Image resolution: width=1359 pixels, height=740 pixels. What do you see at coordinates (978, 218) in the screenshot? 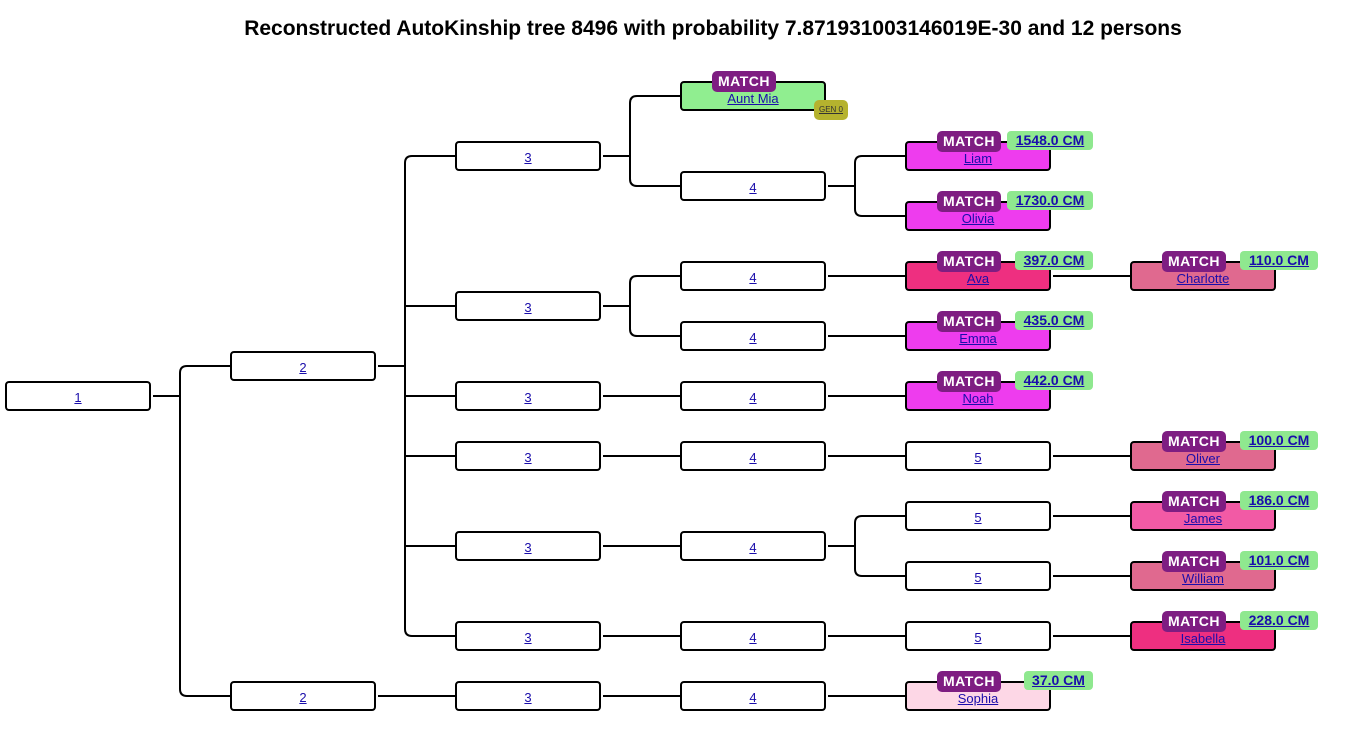
I see `person-link: Olivia` at bounding box center [978, 218].